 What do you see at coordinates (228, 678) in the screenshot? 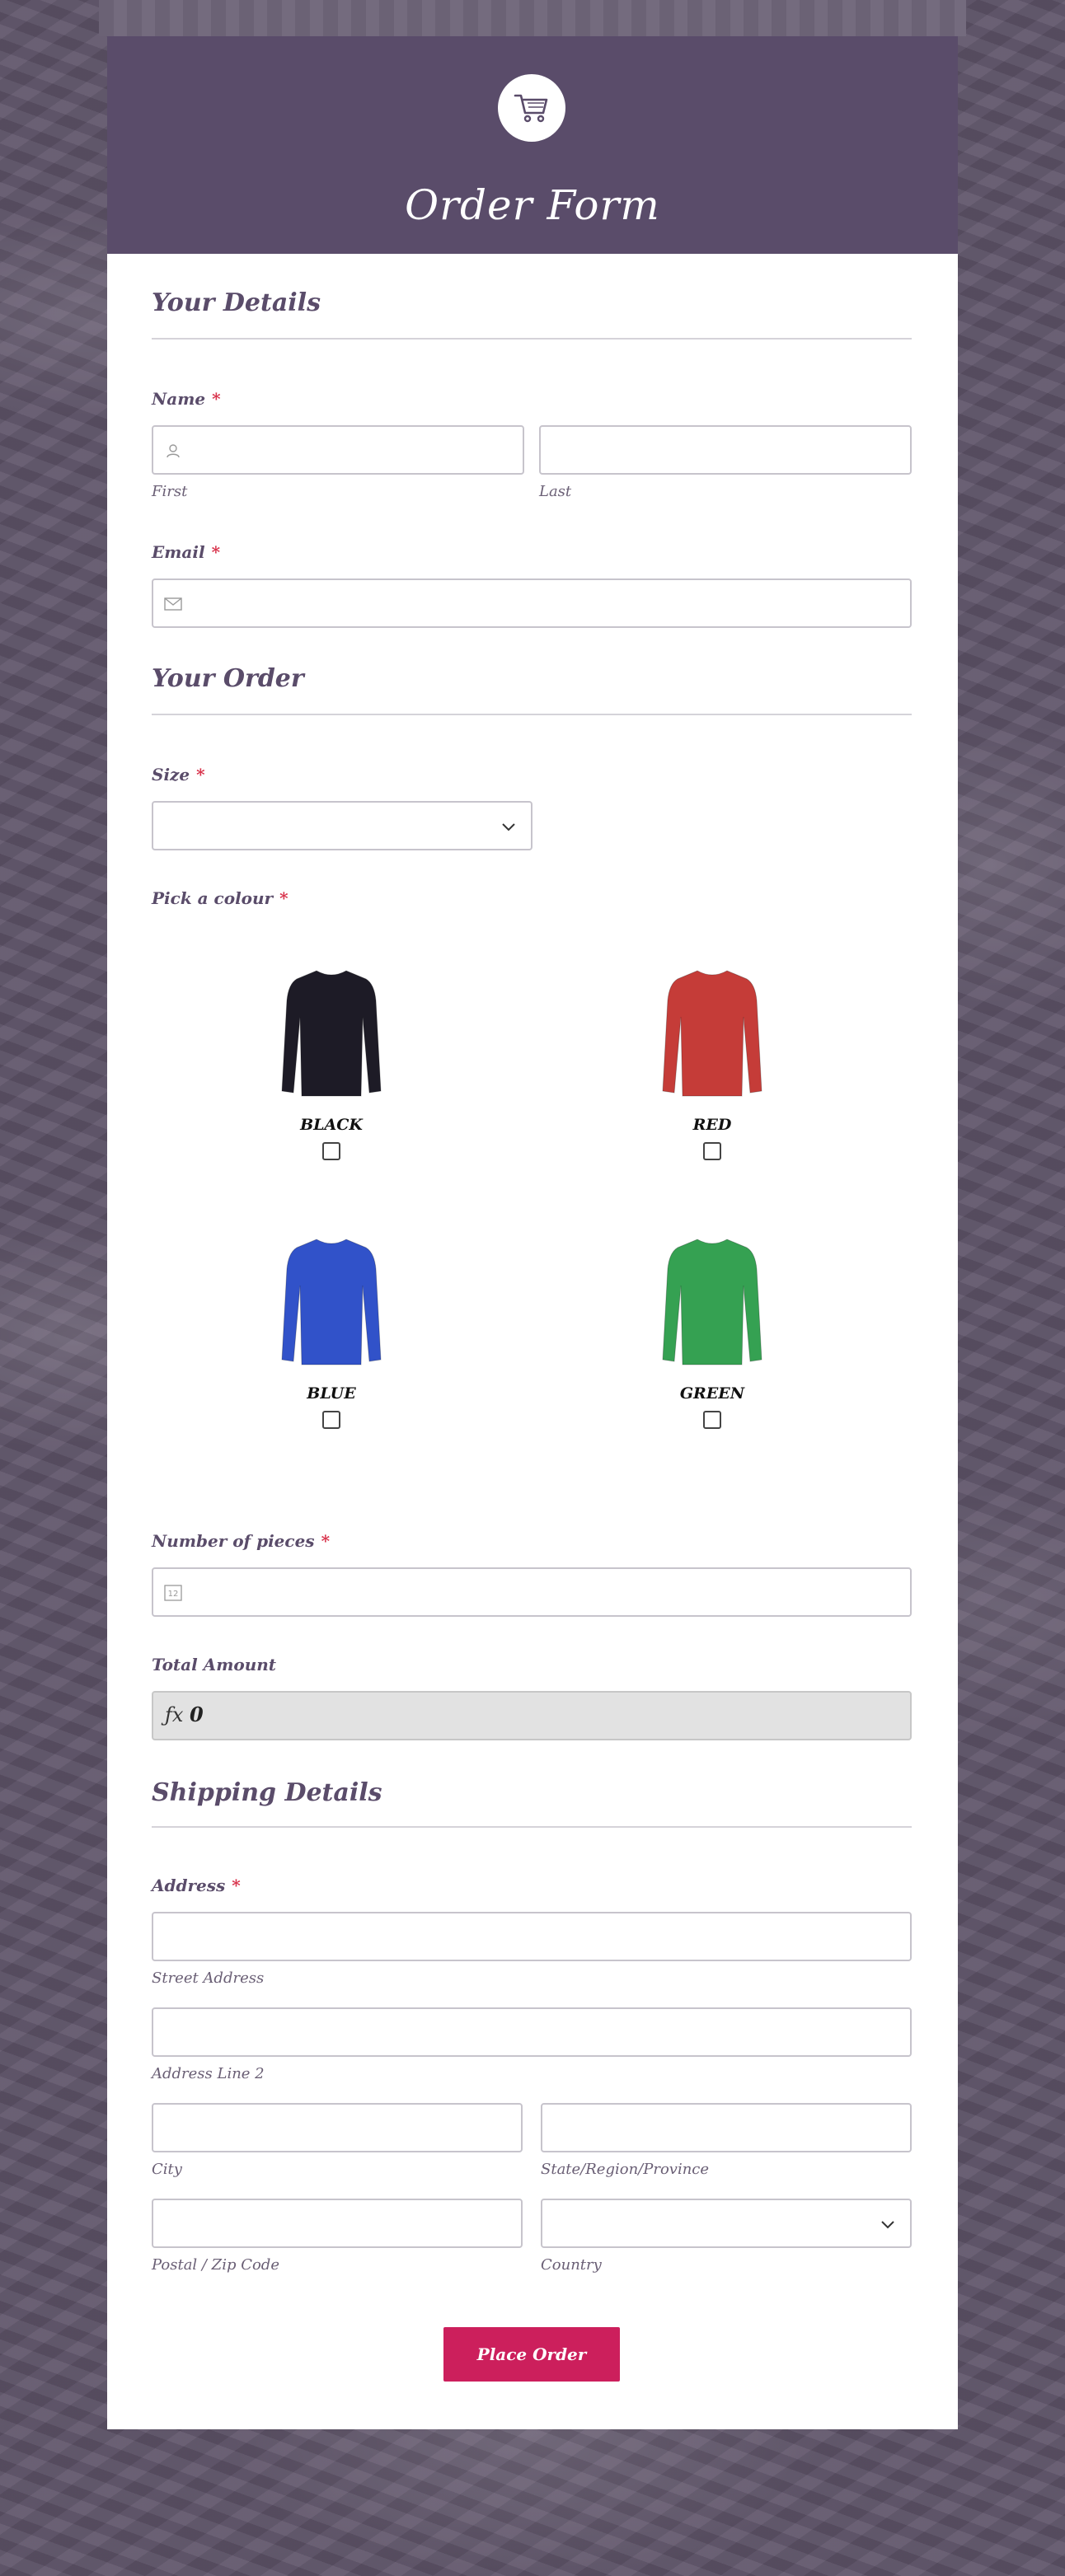
I see `section-title-order: Your Order` at bounding box center [228, 678].